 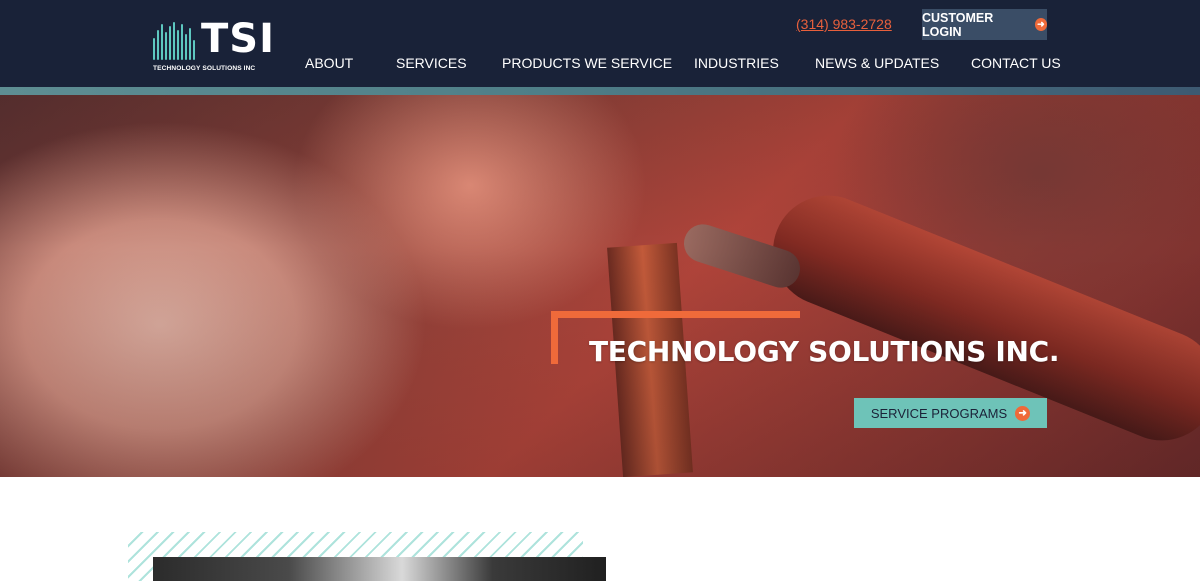 I want to click on customer-login-label: CUSTOMER LOGIN, so click(x=958, y=24).